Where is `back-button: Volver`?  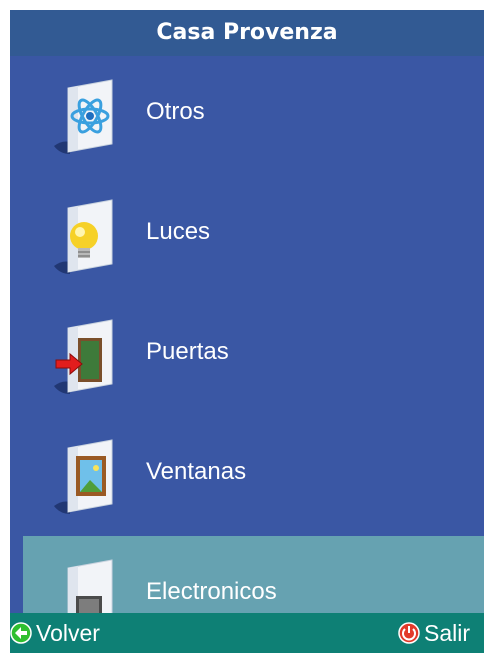 back-button: Volver is located at coordinates (55, 633).